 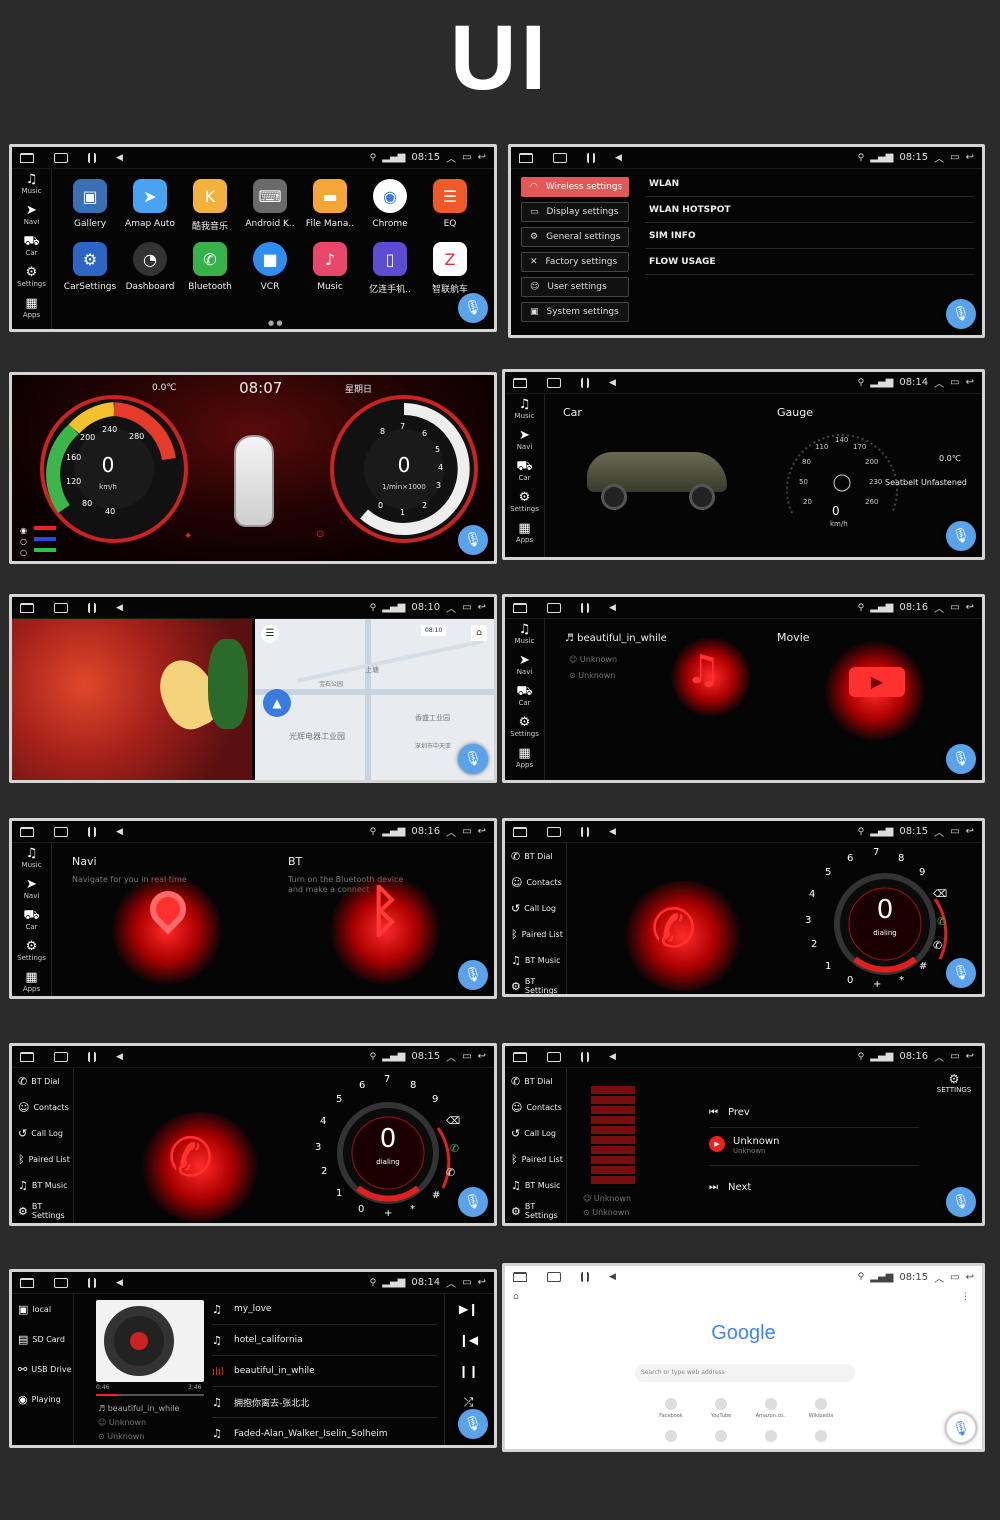 I want to click on list-item: ♫ 拥抱你离去-张北北, so click(x=325, y=1402).